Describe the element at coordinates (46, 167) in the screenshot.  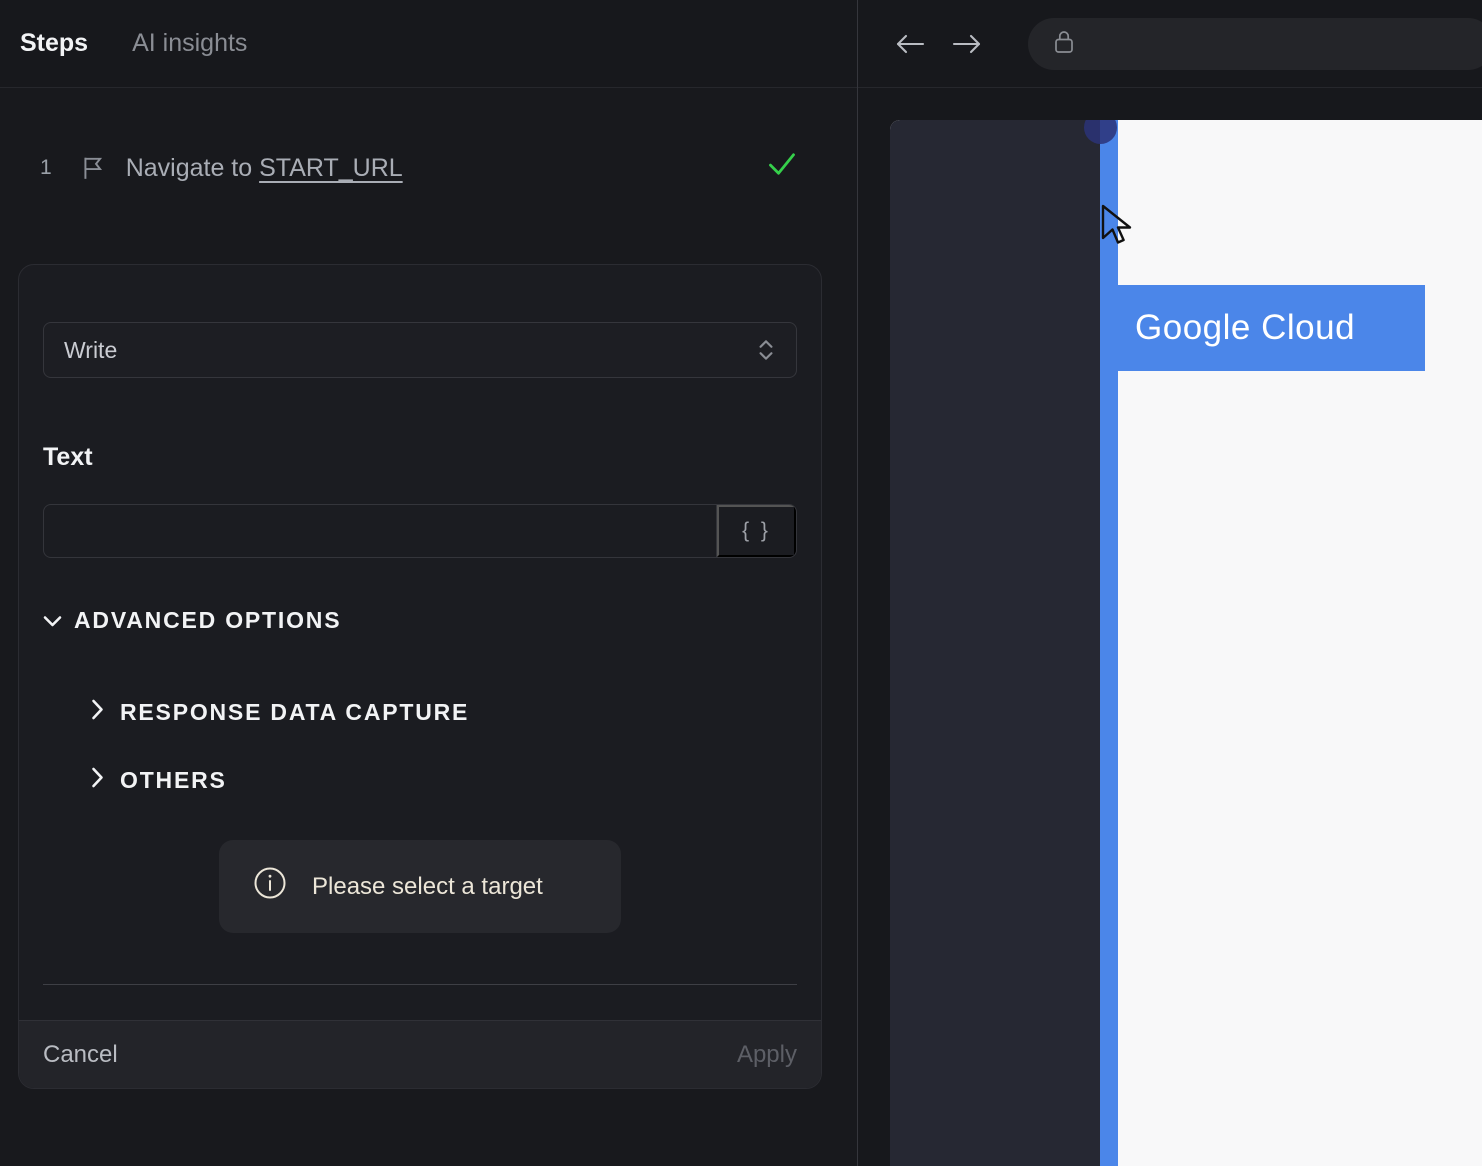
I see `step-number: 1` at that location.